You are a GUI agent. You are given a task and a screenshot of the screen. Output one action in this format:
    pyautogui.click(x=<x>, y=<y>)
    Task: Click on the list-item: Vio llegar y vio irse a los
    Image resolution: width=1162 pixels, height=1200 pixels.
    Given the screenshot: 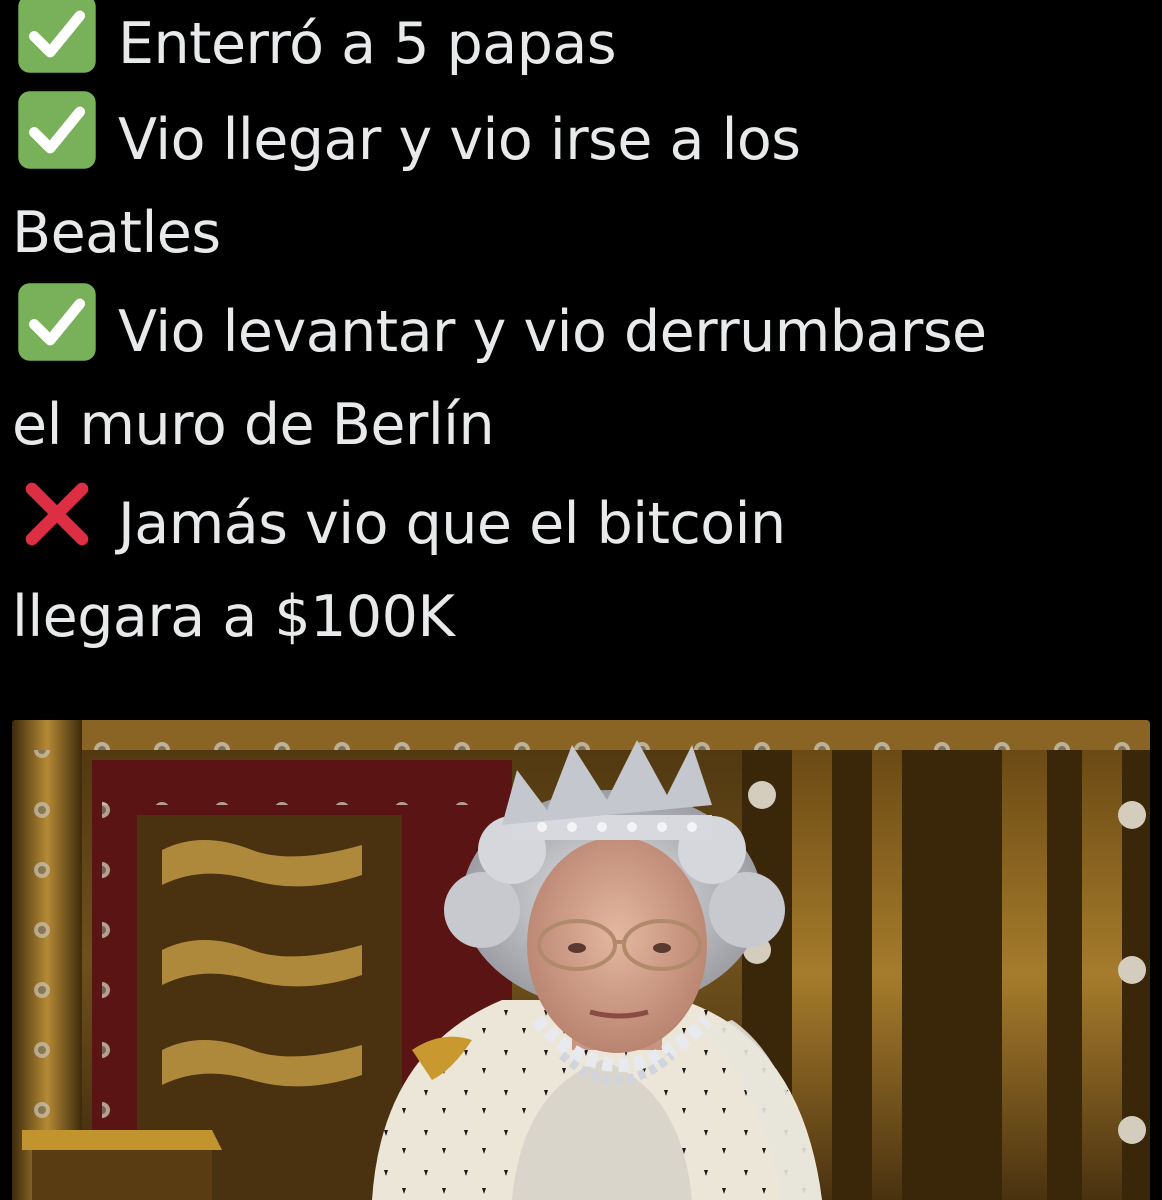 What is the action you would take?
    pyautogui.click(x=582, y=137)
    